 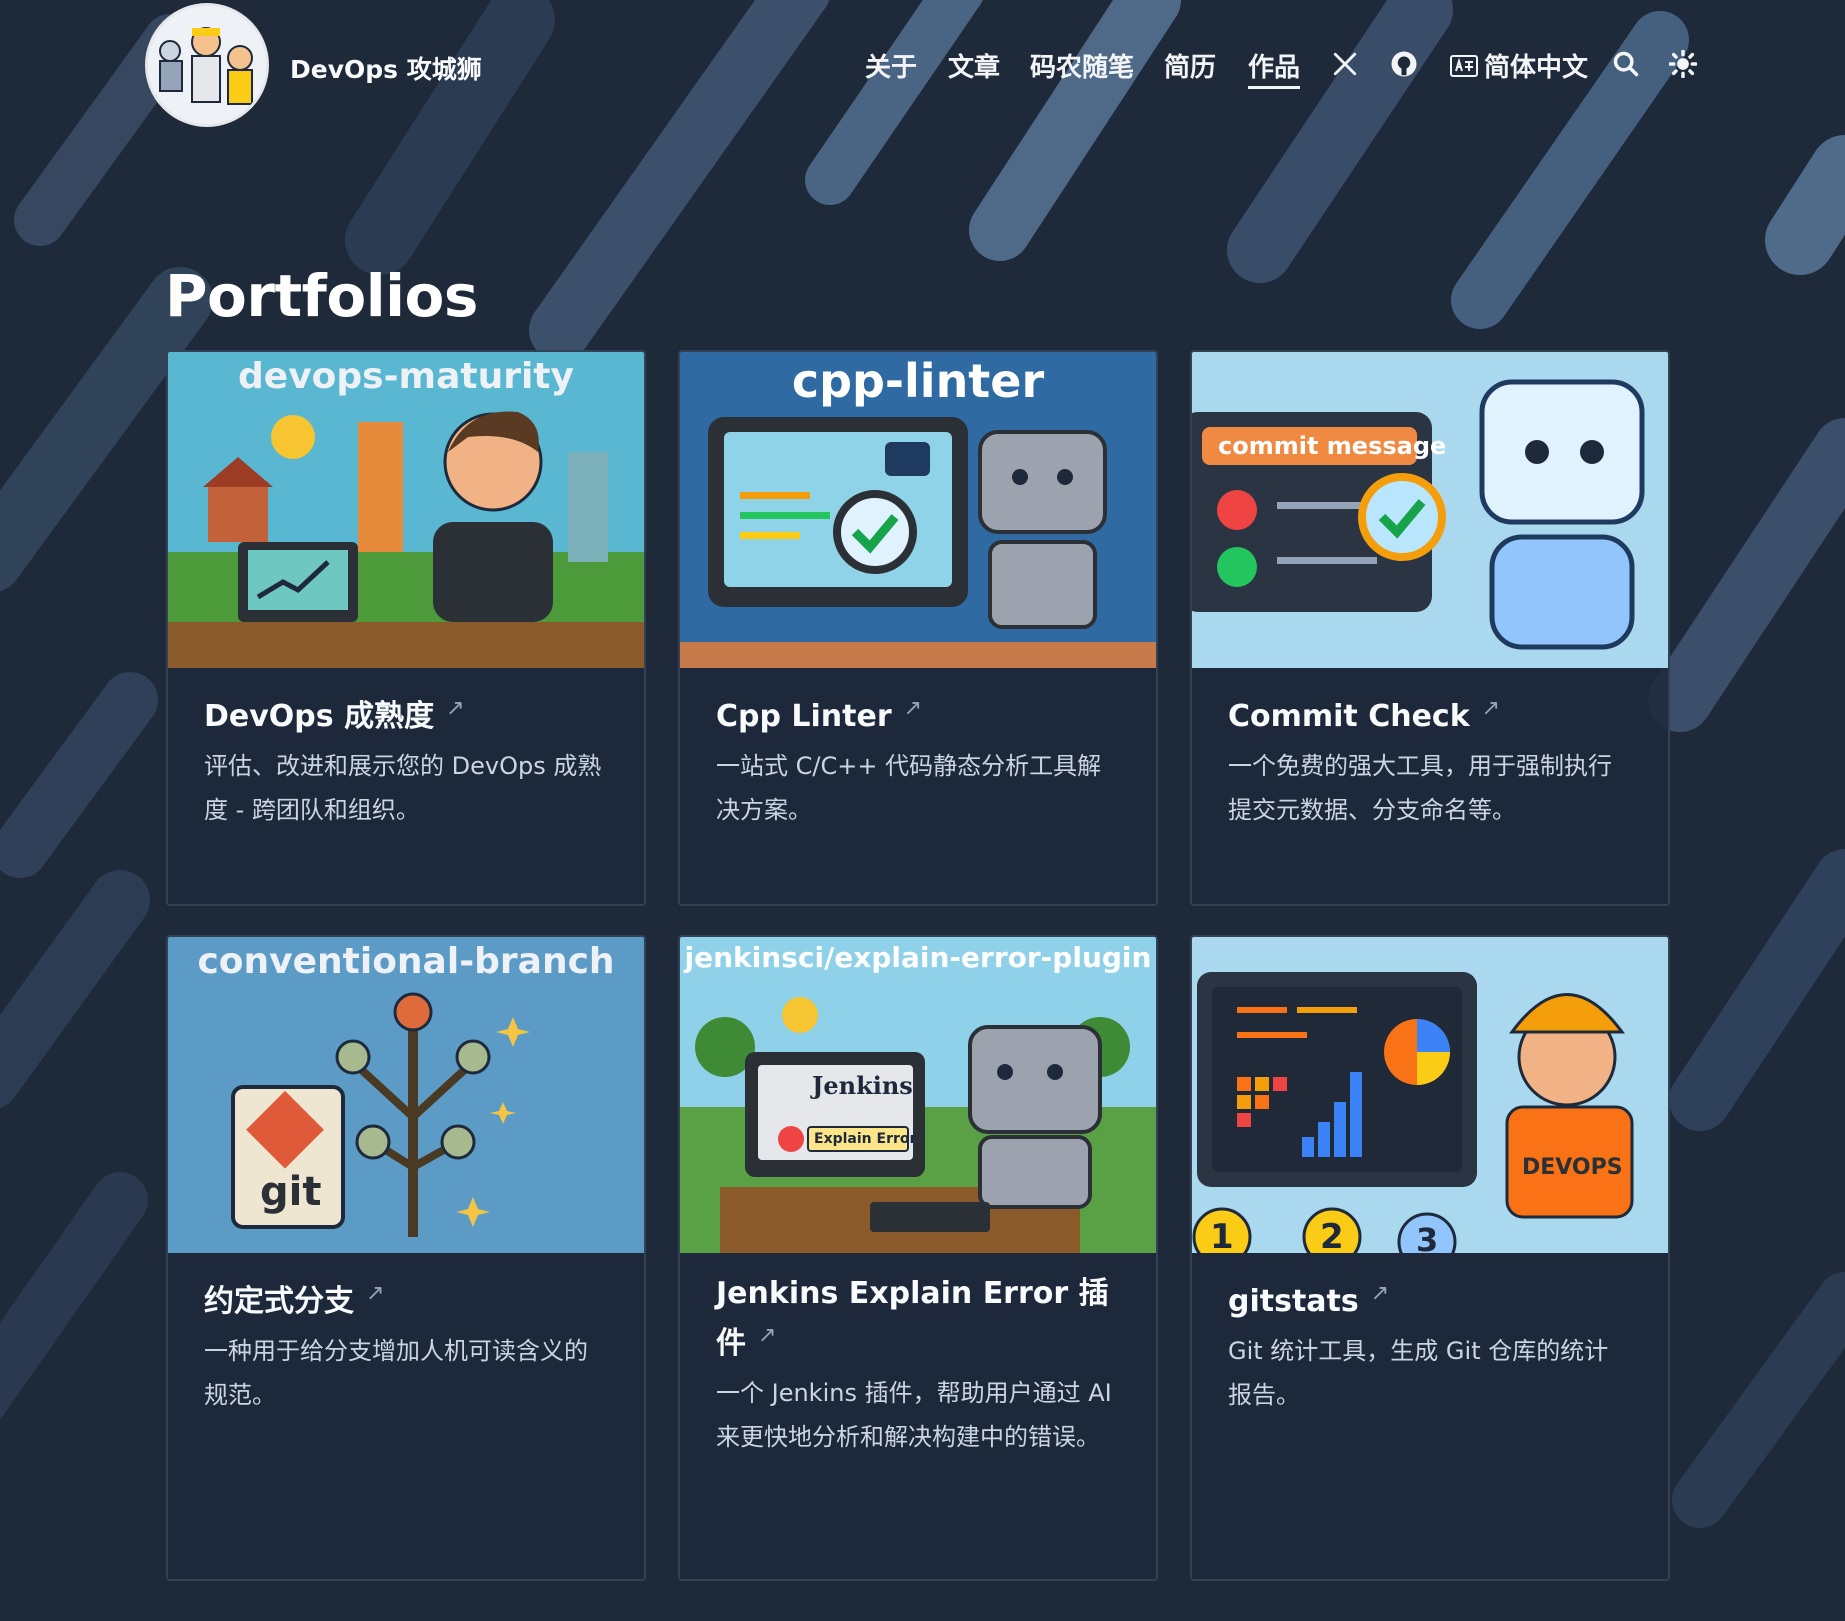 I want to click on card-title: DevOps 成熟度, so click(x=319, y=716).